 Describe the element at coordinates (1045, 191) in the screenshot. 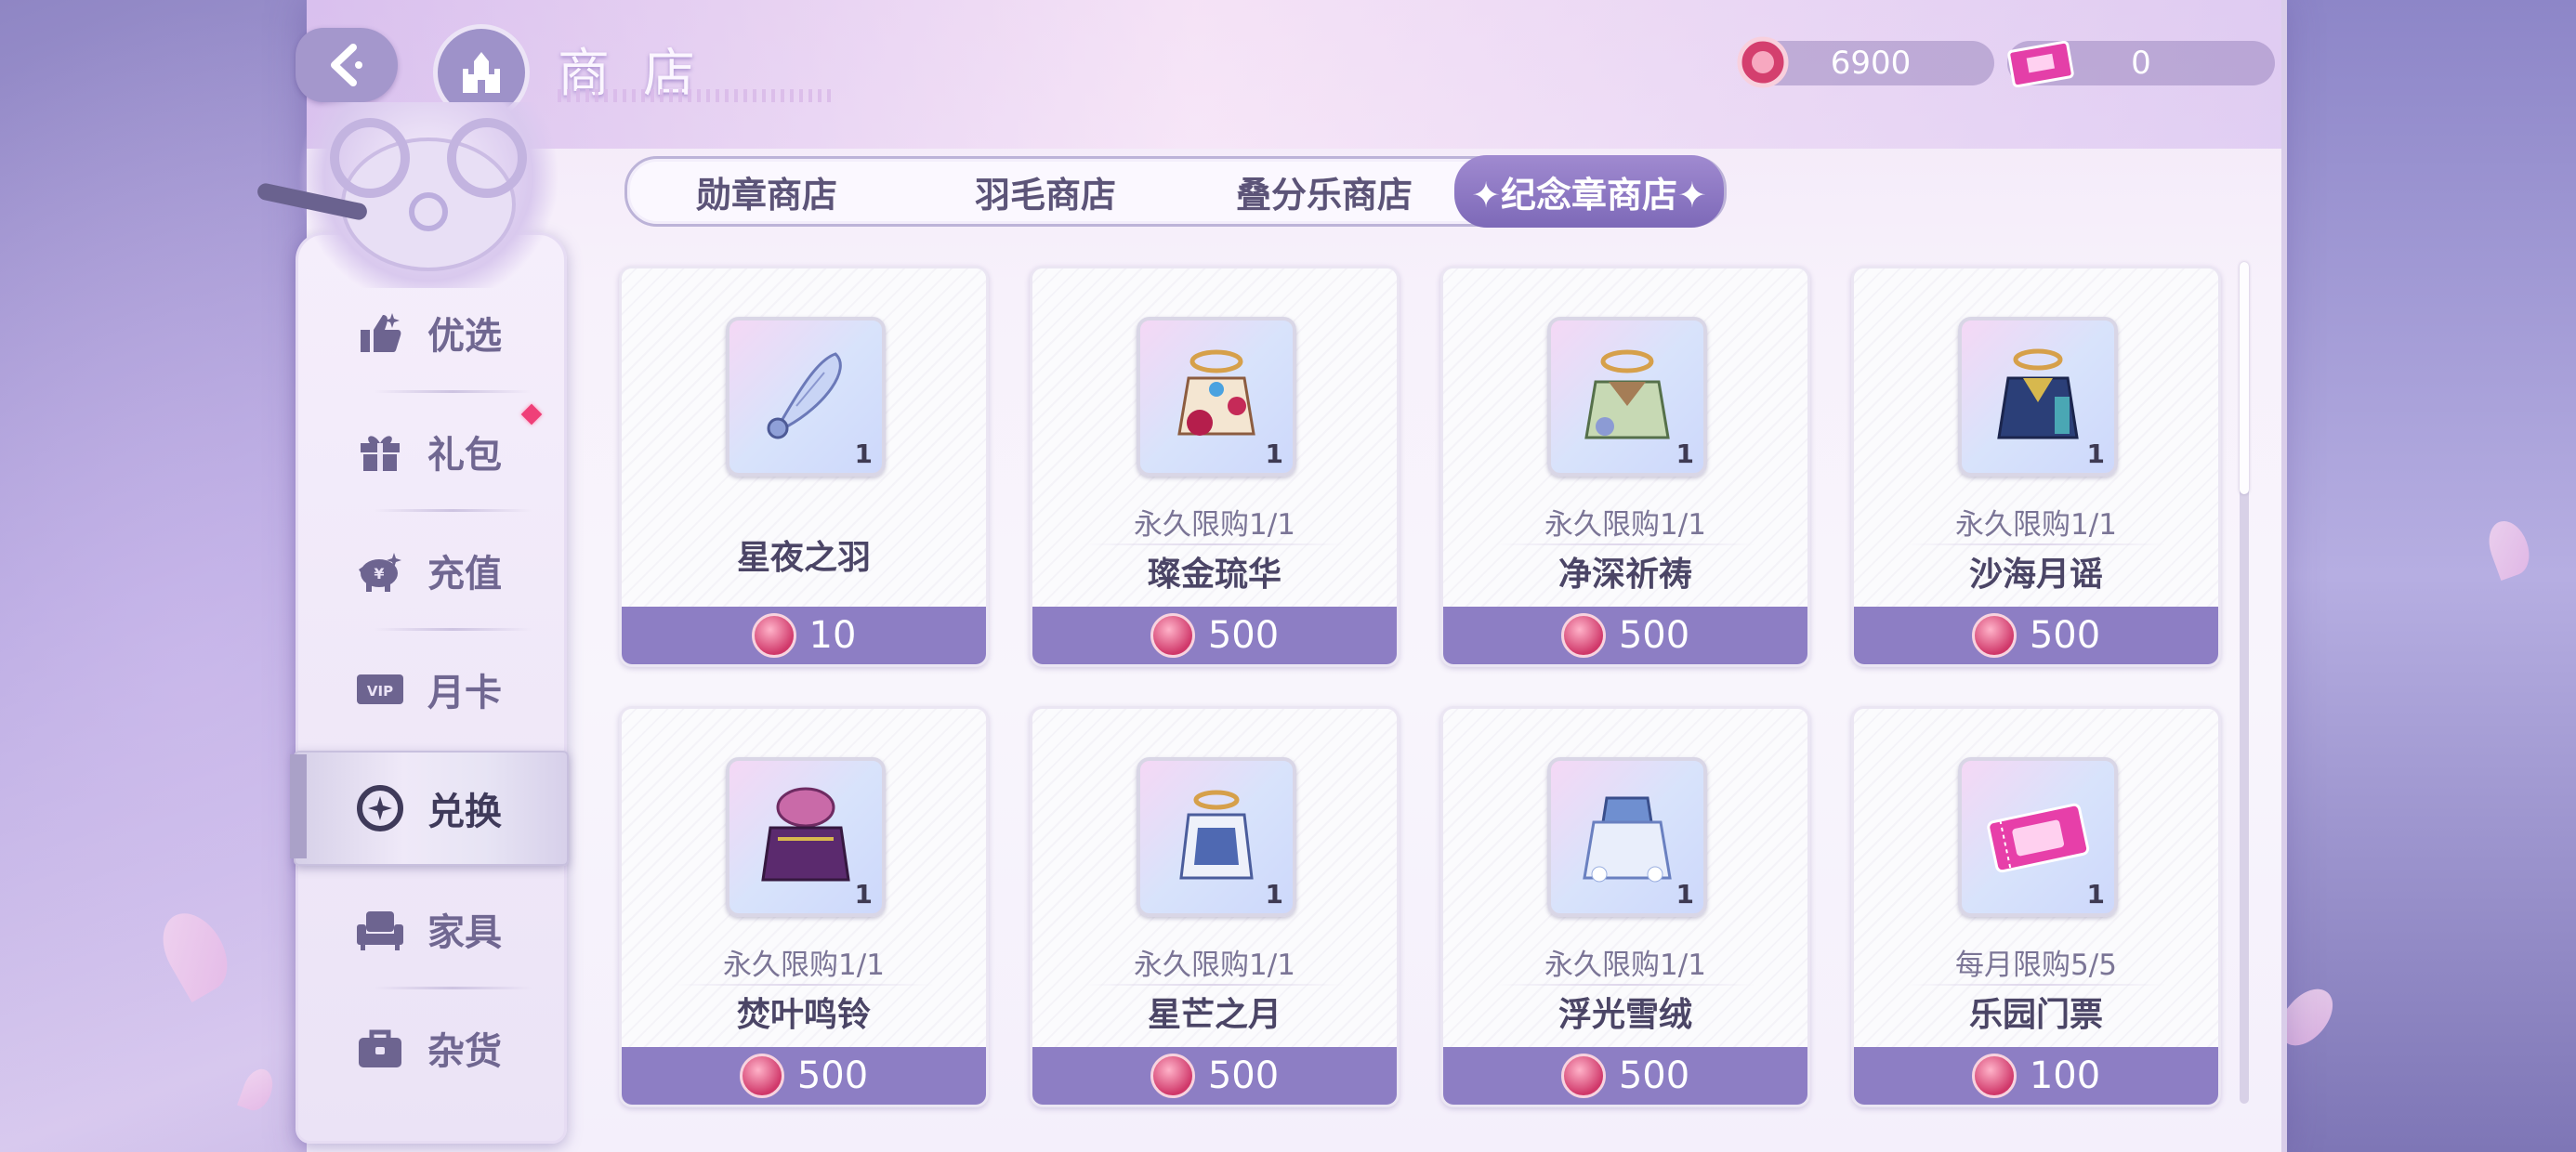

I see `tab-feather-shop: 羽毛商店` at that location.